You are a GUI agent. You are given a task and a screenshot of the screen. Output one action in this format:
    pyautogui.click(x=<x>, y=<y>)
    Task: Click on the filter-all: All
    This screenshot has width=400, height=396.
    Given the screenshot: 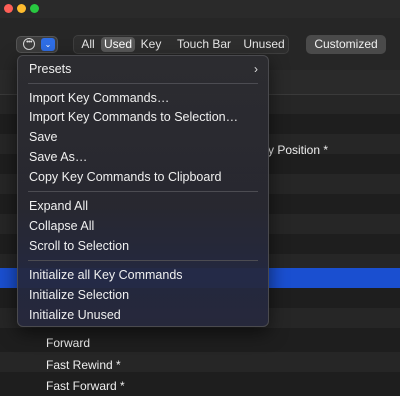 What is the action you would take?
    pyautogui.click(x=88, y=44)
    